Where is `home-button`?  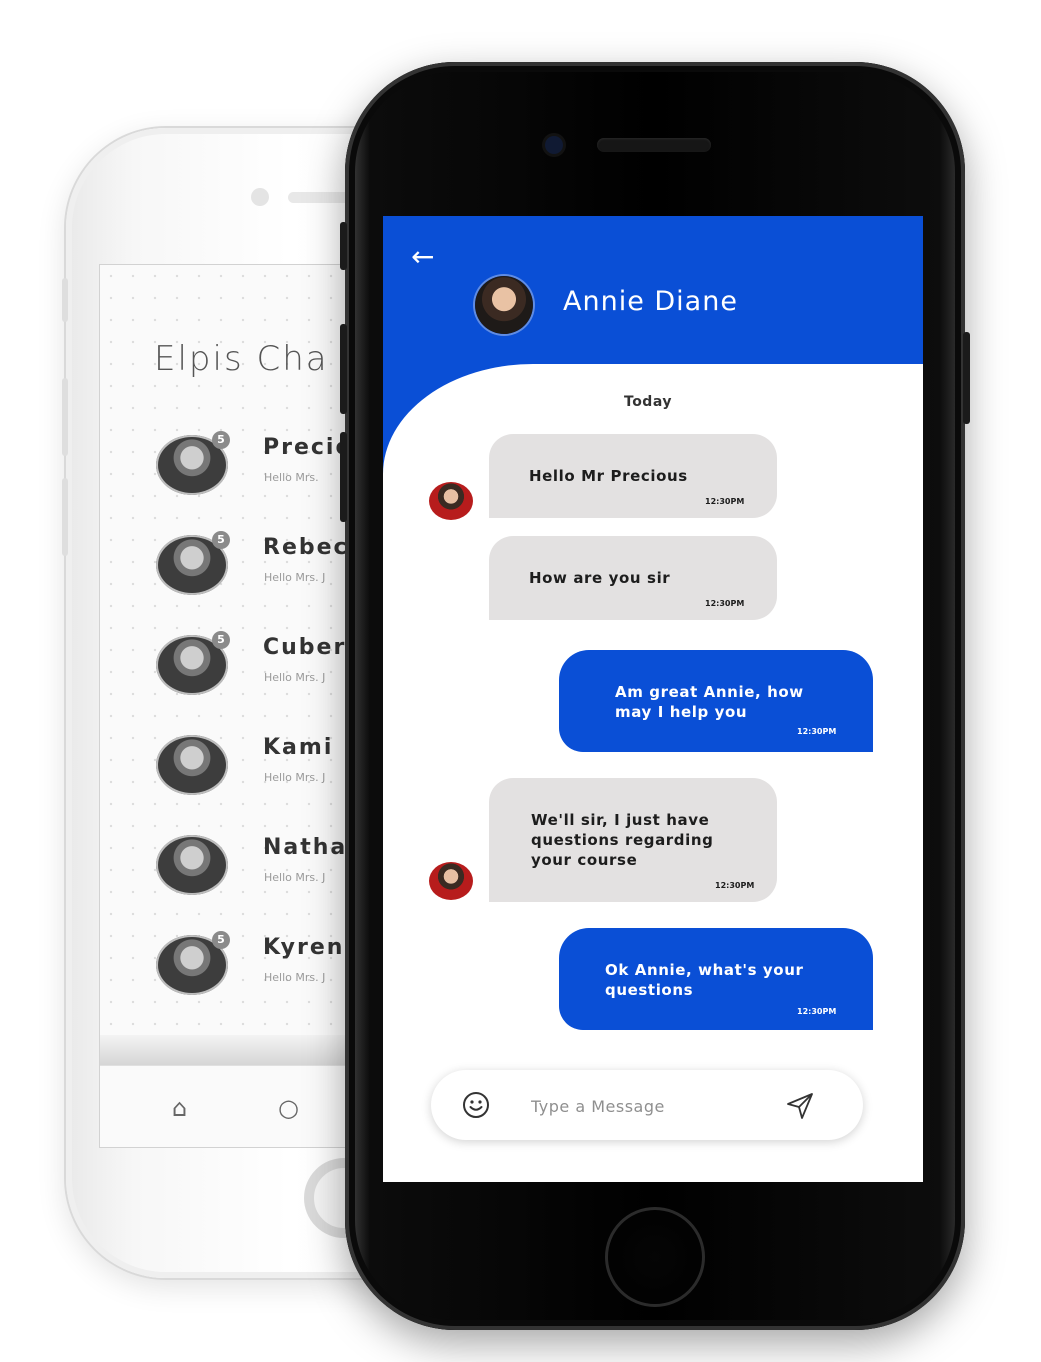
home-button is located at coordinates (655, 1257).